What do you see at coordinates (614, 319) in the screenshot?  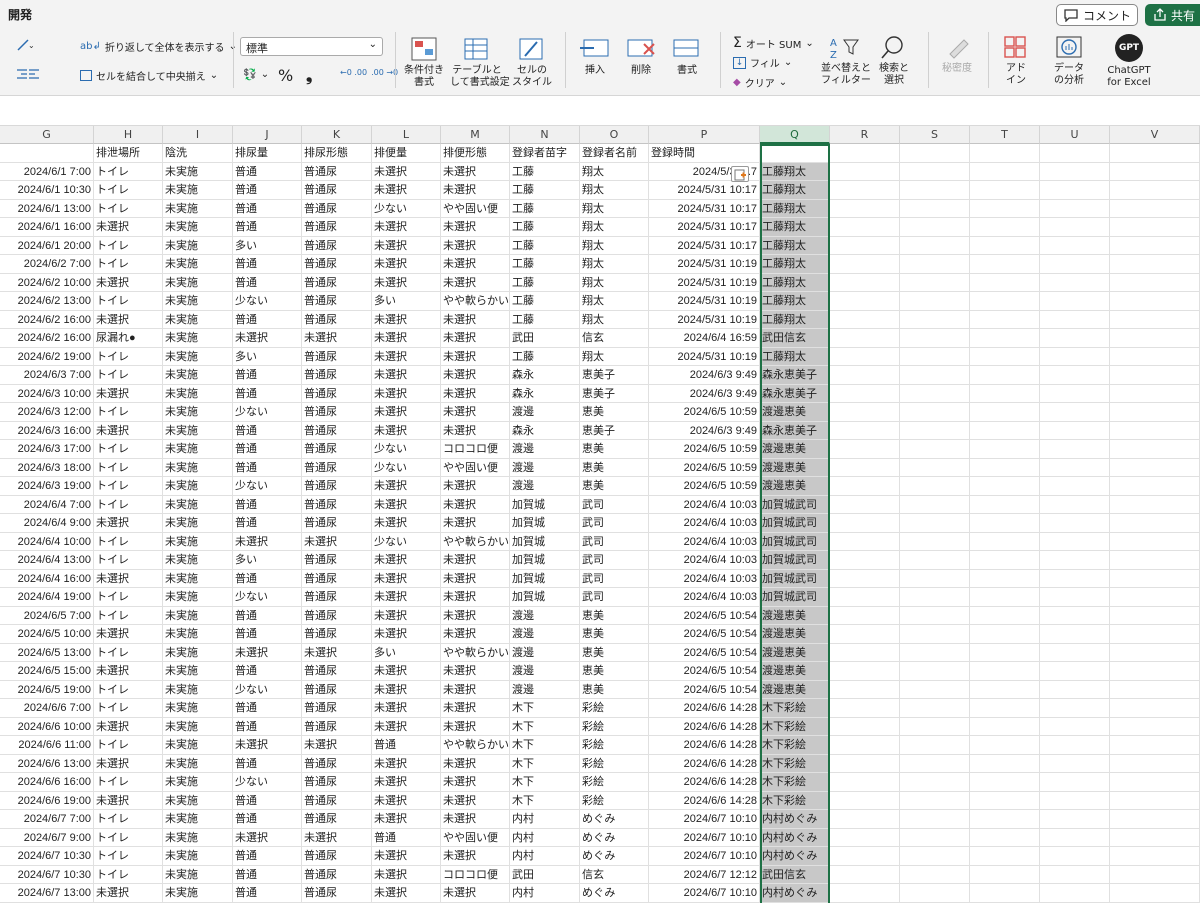 I see `cell-o: 翔太` at bounding box center [614, 319].